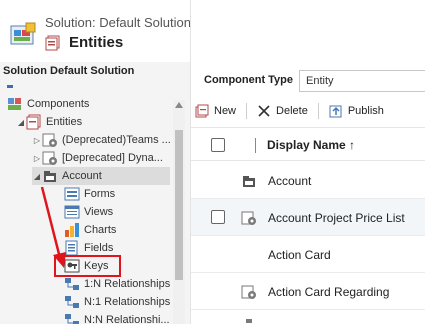 Image resolution: width=425 pixels, height=324 pixels. I want to click on tree-item-label: N:1 Relationships, so click(127, 302).